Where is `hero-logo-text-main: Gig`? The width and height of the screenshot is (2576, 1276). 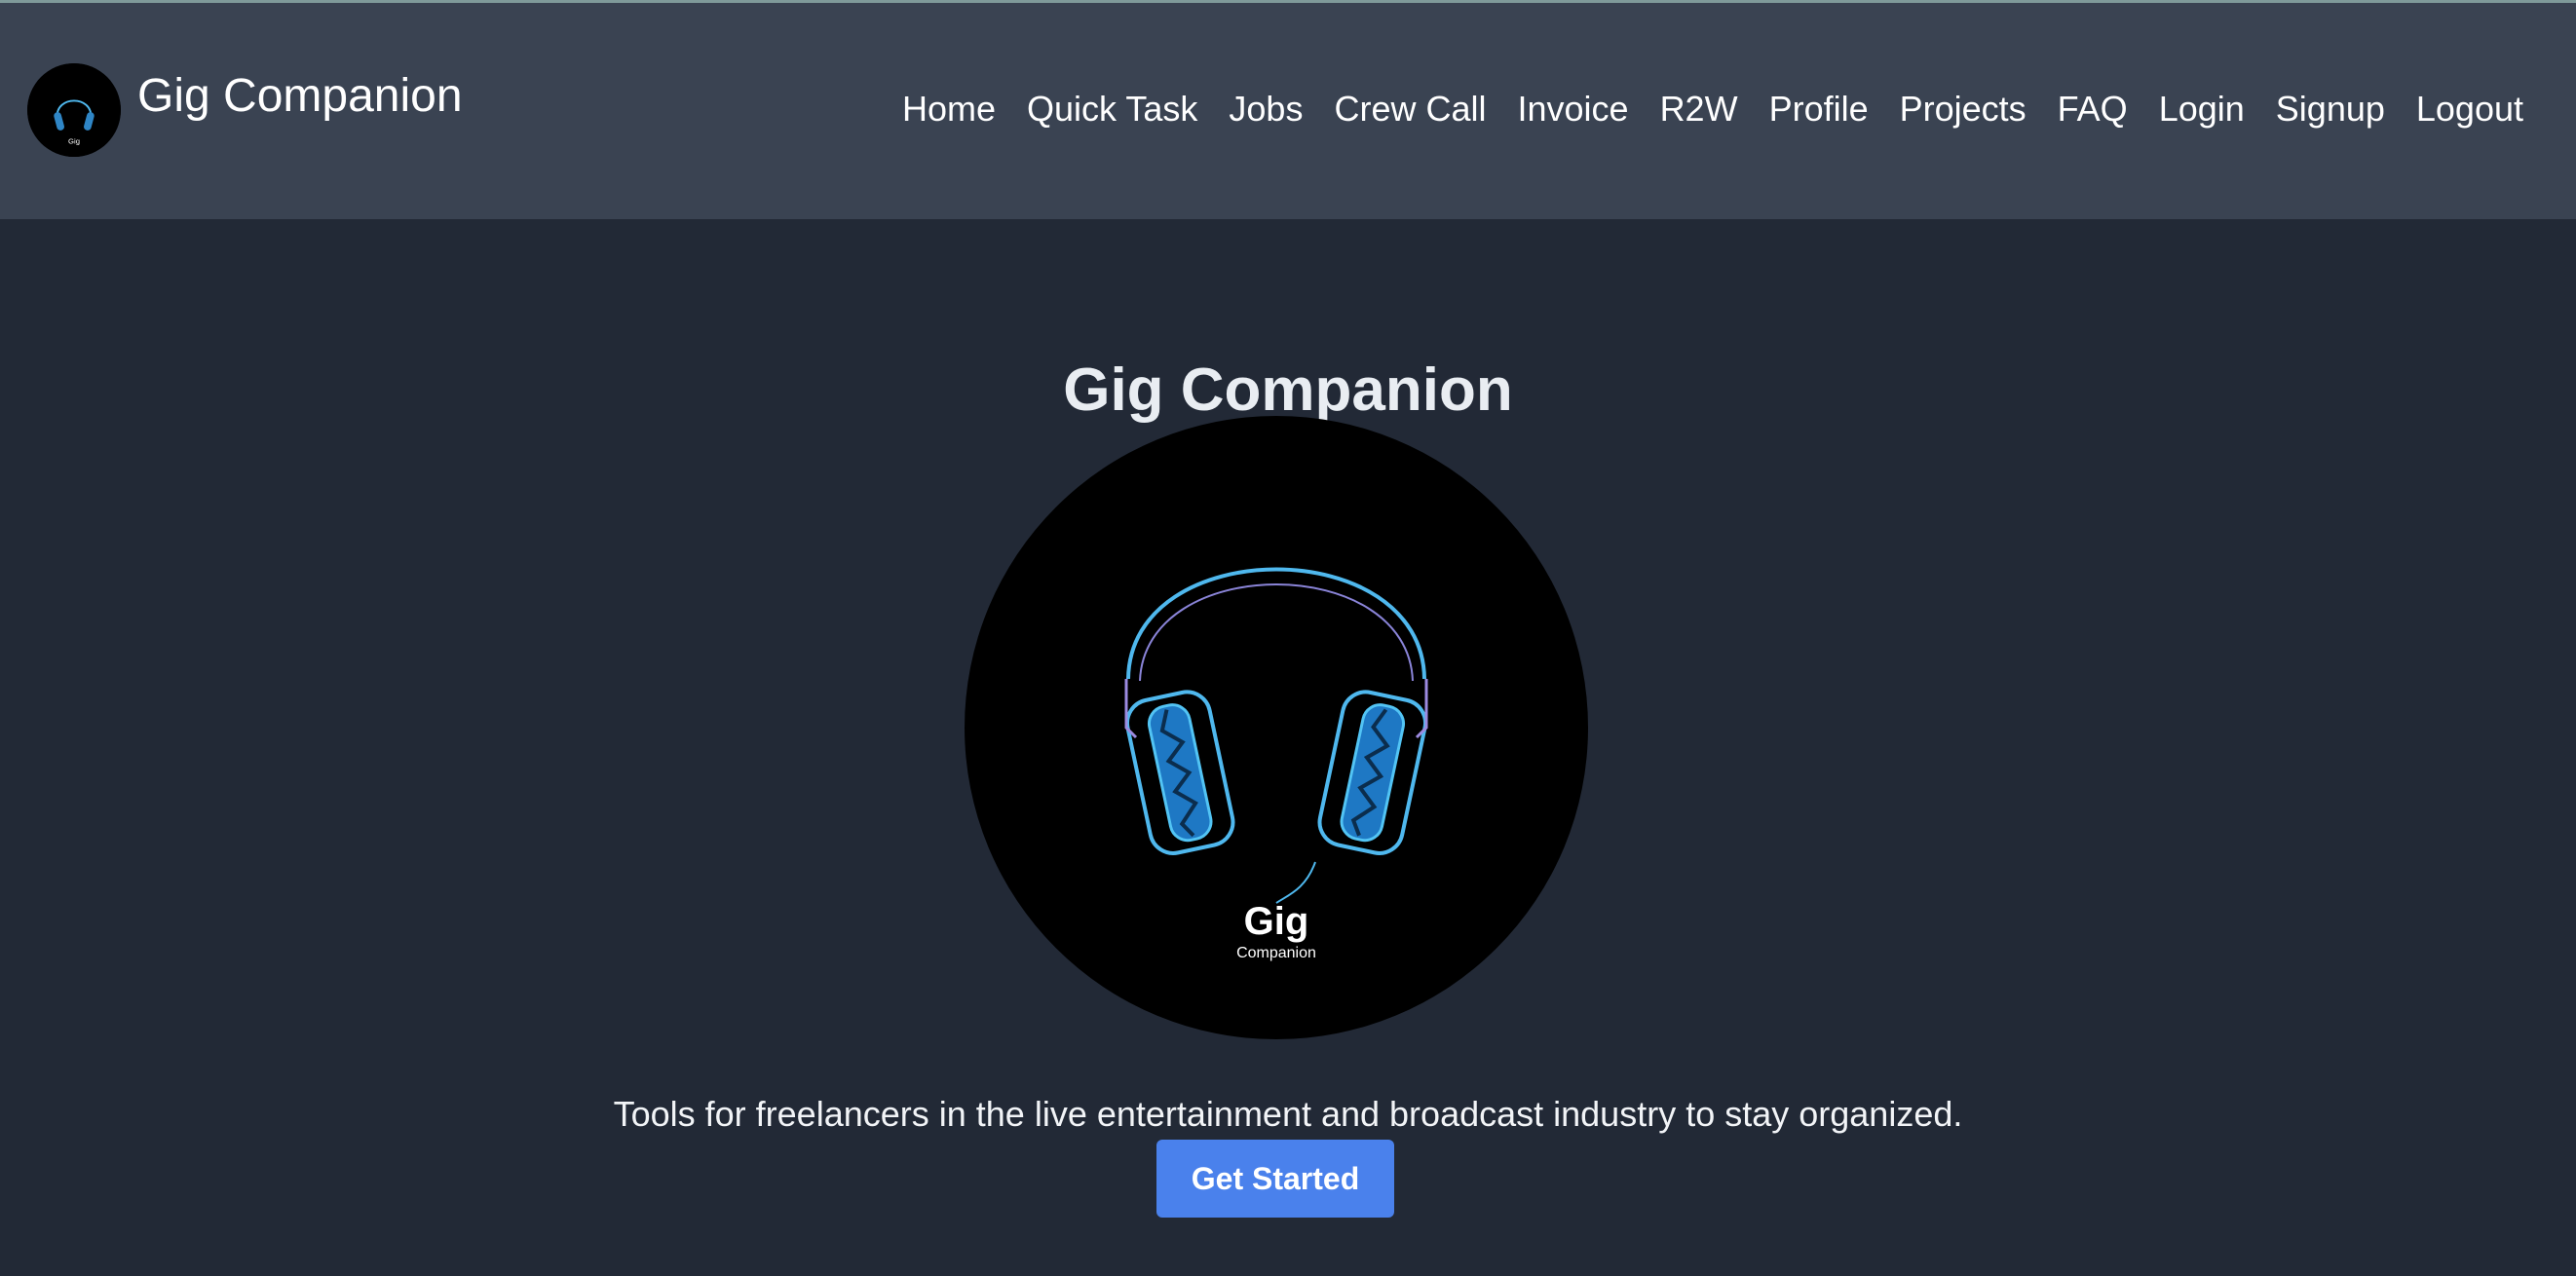 hero-logo-text-main: Gig is located at coordinates (1276, 922).